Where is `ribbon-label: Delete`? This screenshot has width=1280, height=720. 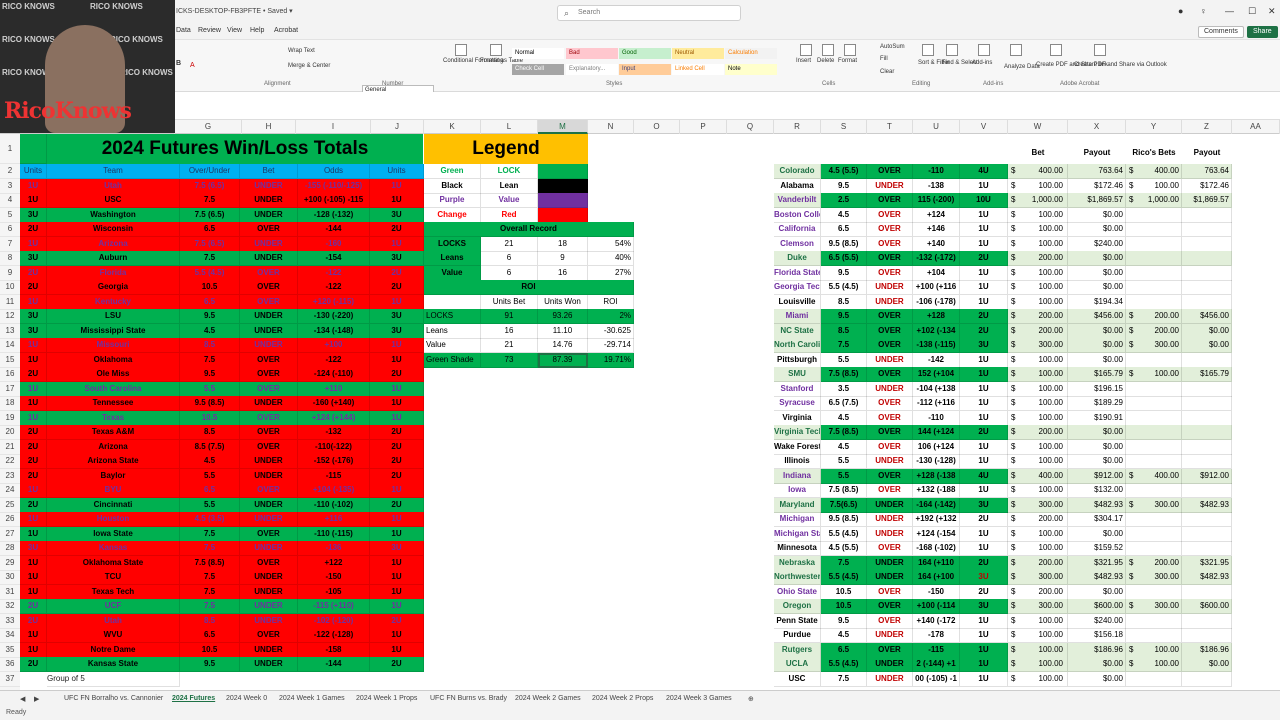 ribbon-label: Delete is located at coordinates (825, 61).